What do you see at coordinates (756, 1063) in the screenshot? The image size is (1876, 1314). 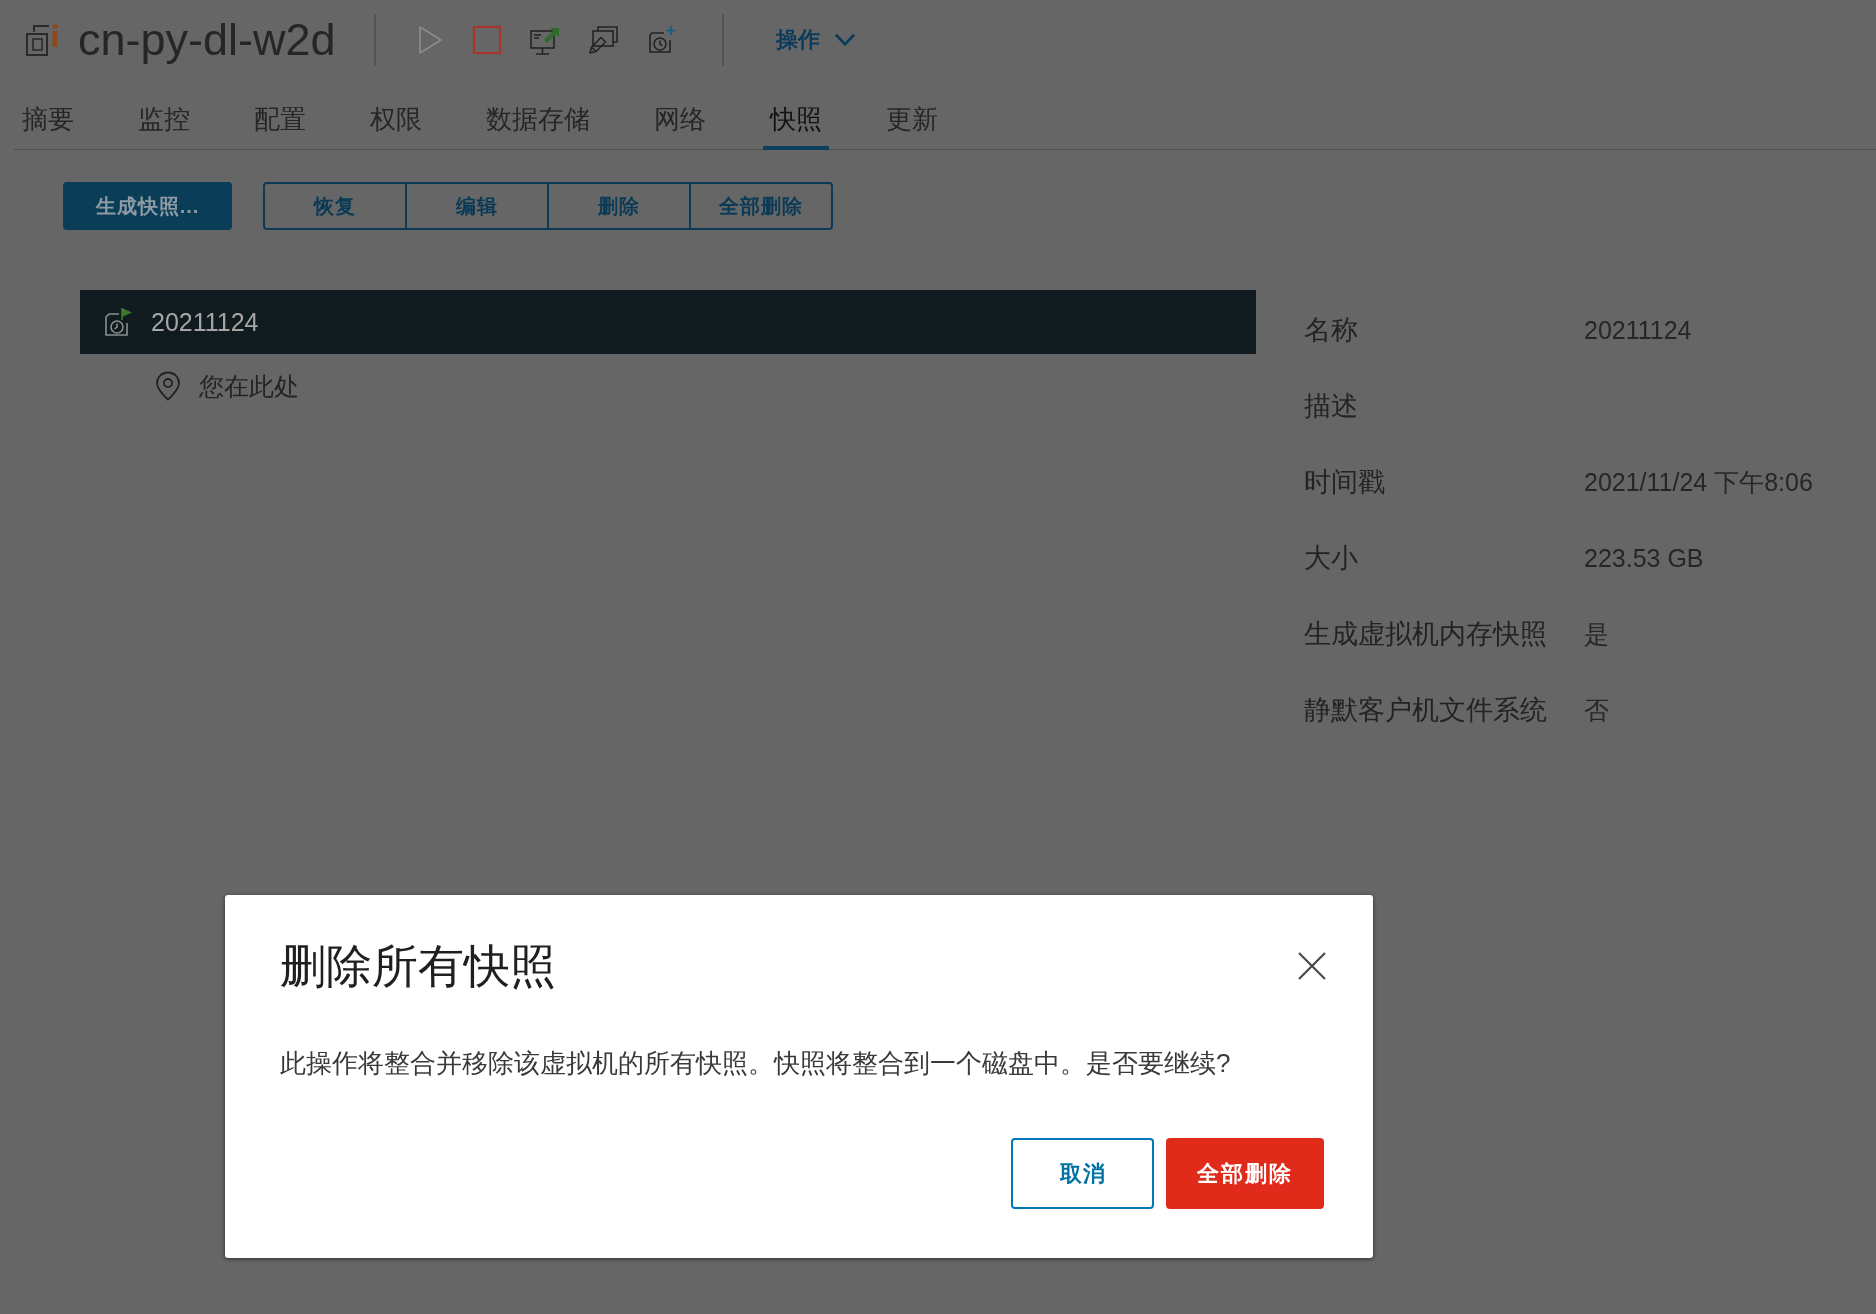 I see `dialog-message: 此操作将整合并移除该虚拟机的所有快照。快照将整合到一个磁盘中。是否要继续?` at bounding box center [756, 1063].